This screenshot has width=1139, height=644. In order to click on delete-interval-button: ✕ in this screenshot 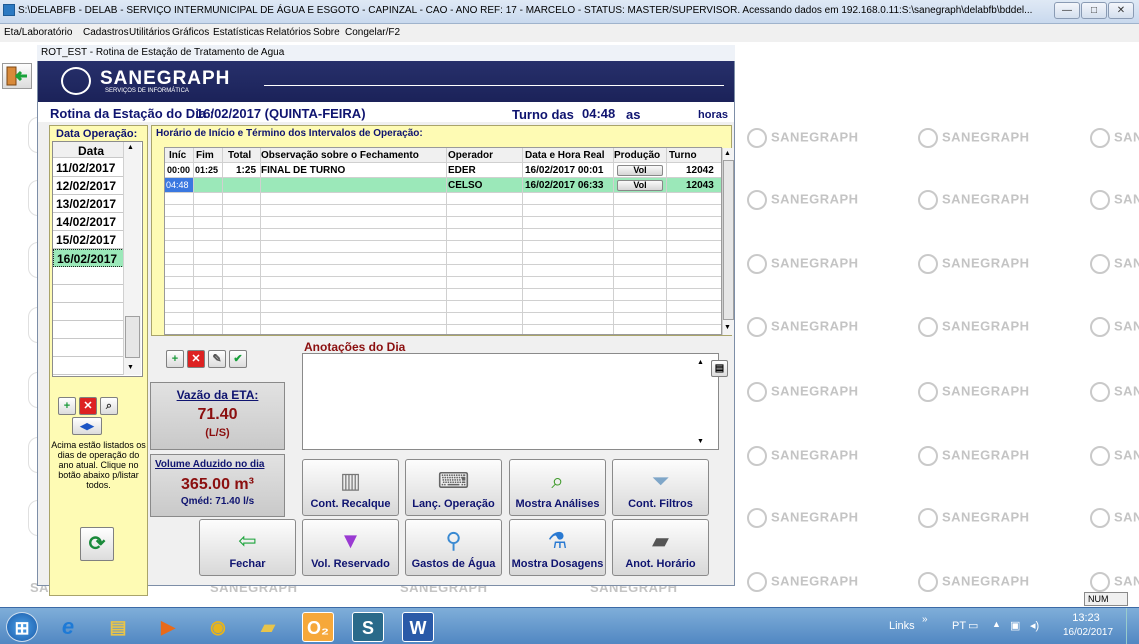, I will do `click(196, 359)`.